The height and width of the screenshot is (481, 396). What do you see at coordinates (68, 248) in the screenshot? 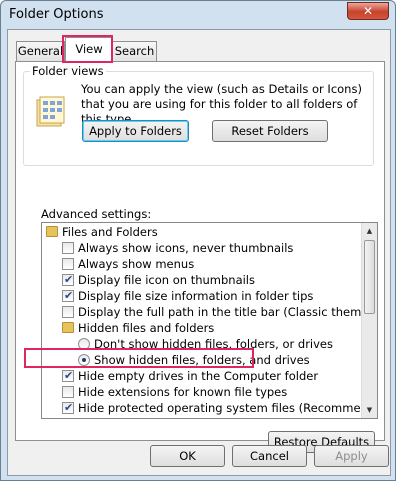
I see `always-show-icons-checkbox` at bounding box center [68, 248].